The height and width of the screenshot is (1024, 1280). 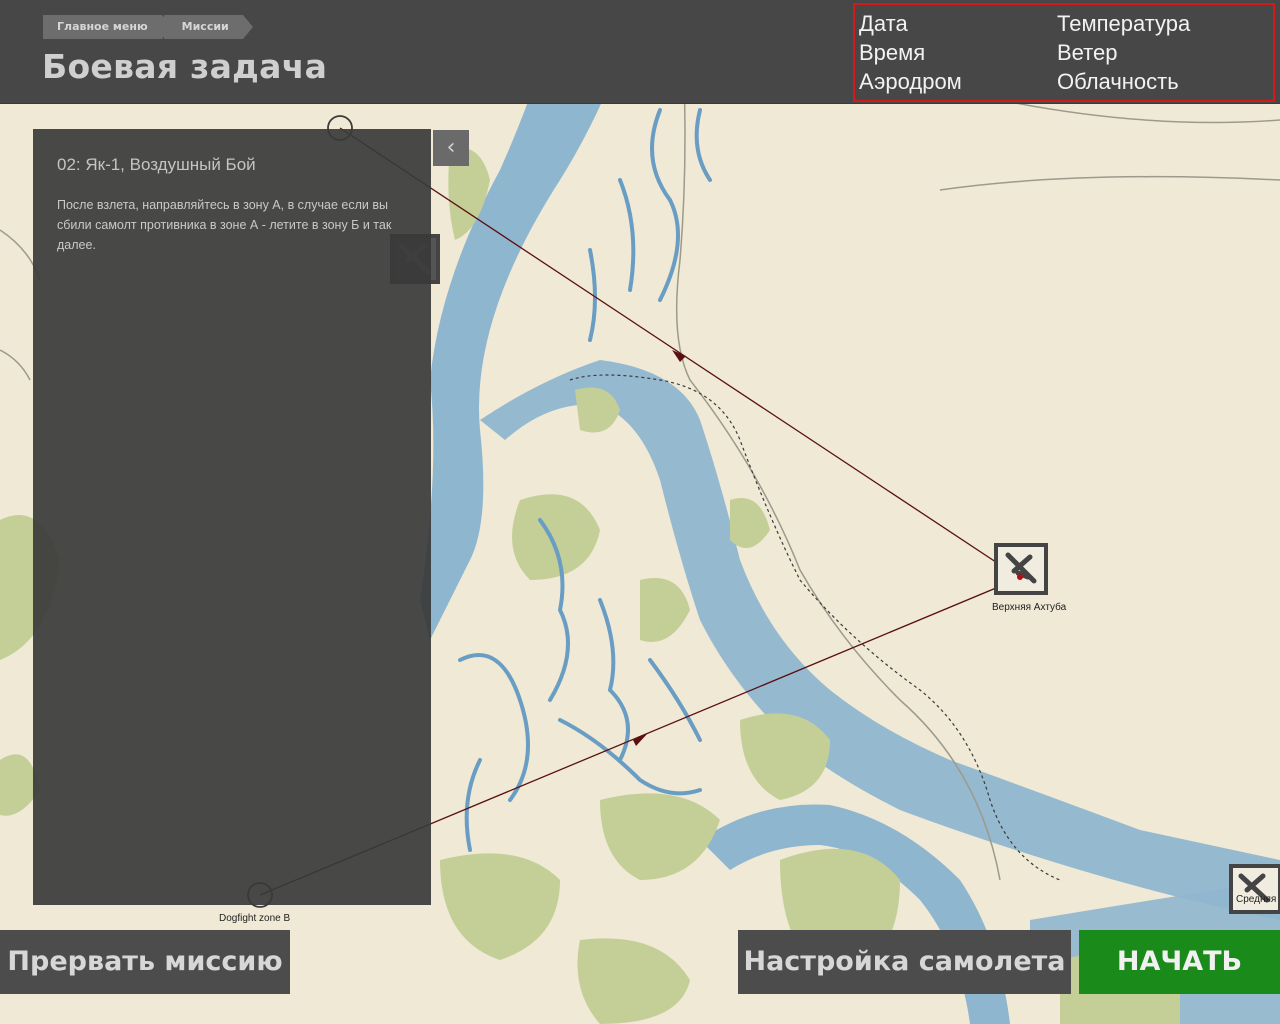 I want to click on airfield-marker-right, so click(x=1254, y=889).